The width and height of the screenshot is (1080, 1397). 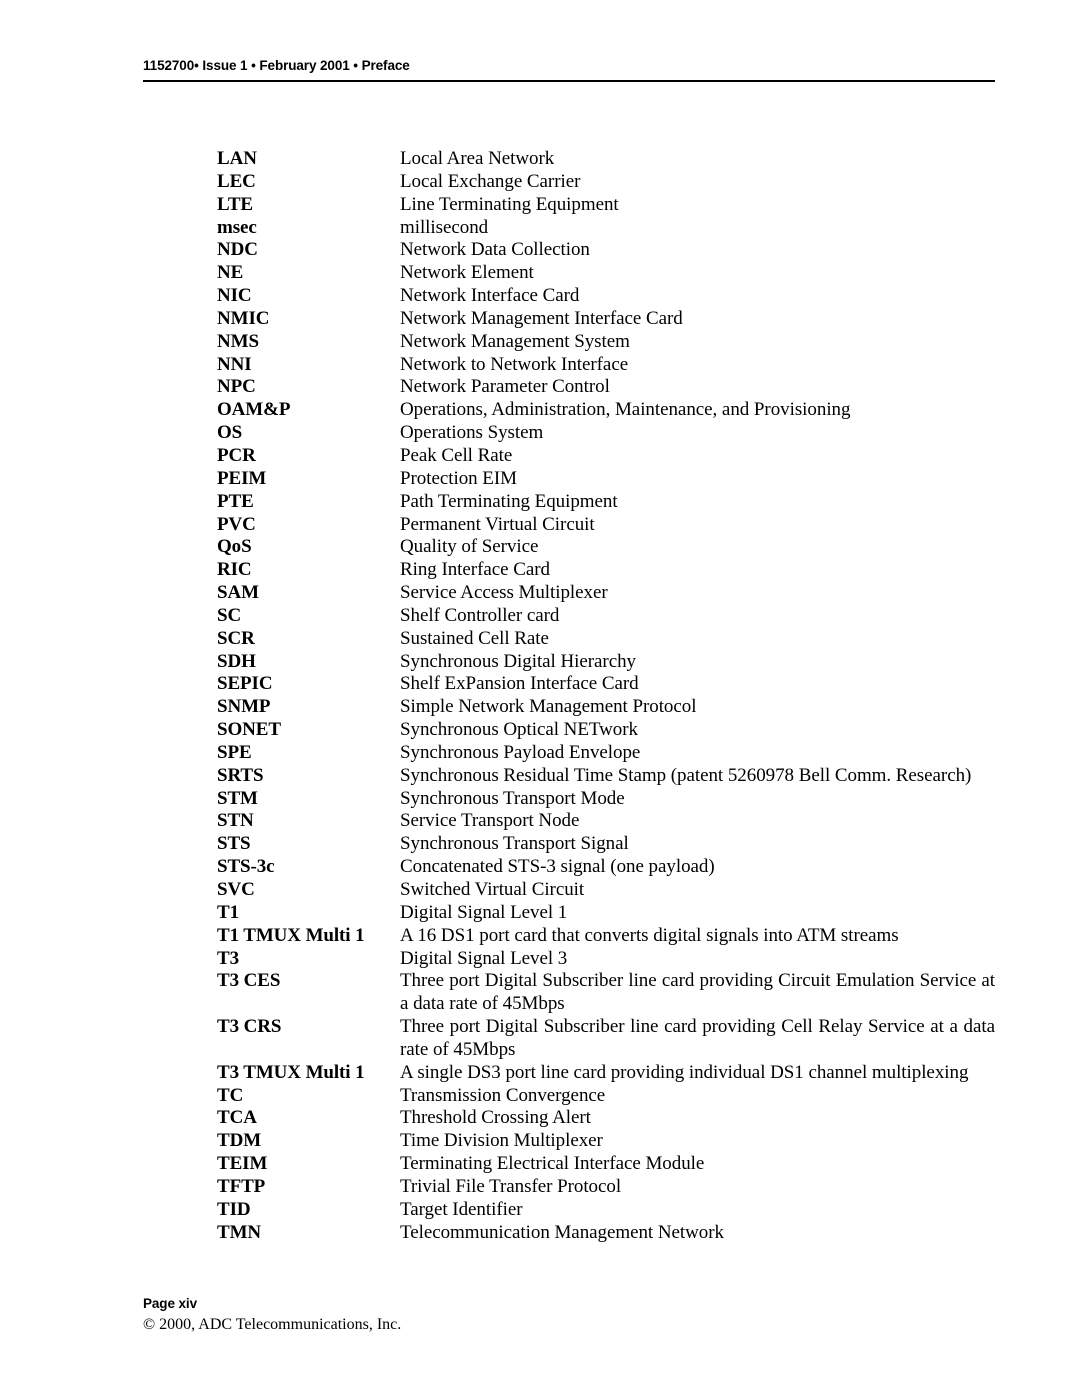 I want to click on glossary-definition: Line Terminating Equipment, so click(x=509, y=204).